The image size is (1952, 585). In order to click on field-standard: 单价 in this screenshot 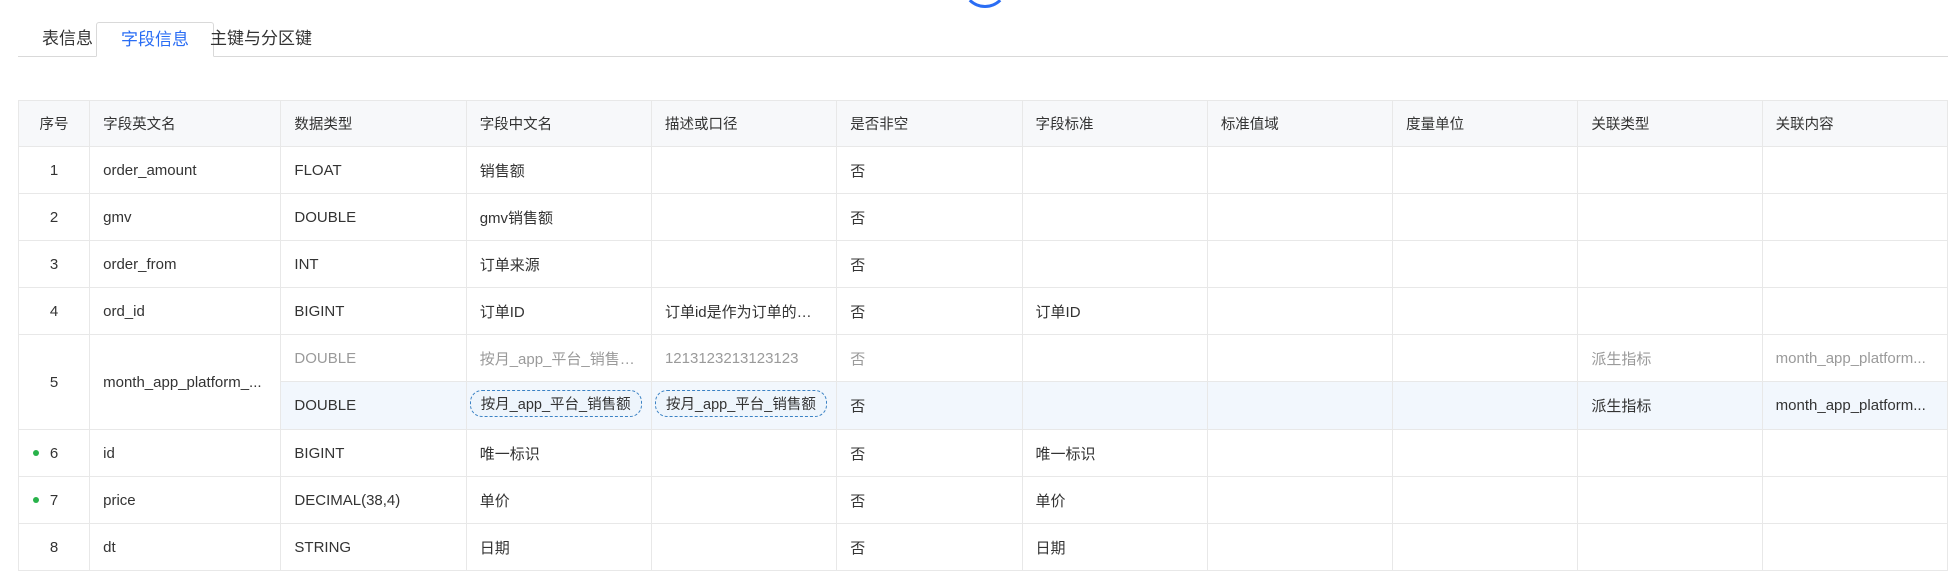, I will do `click(1114, 500)`.